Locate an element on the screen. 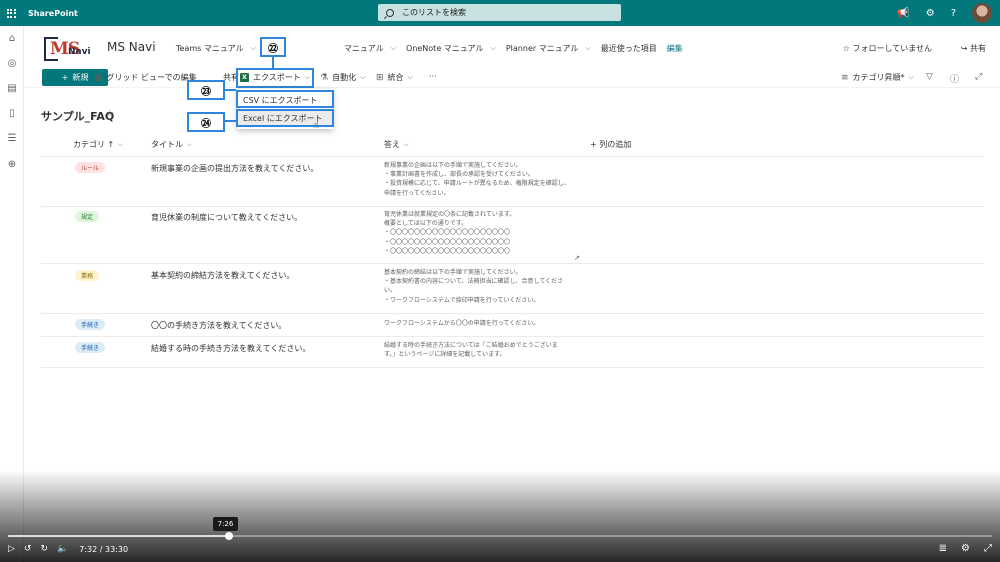  follow-button: ☆ フォローしていません is located at coordinates (887, 48).